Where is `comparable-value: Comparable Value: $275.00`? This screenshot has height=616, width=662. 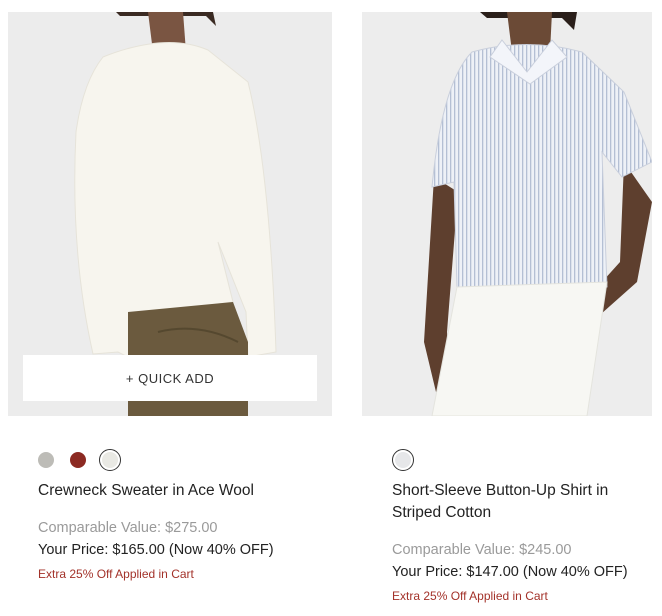
comparable-value: Comparable Value: $275.00 is located at coordinates (128, 528).